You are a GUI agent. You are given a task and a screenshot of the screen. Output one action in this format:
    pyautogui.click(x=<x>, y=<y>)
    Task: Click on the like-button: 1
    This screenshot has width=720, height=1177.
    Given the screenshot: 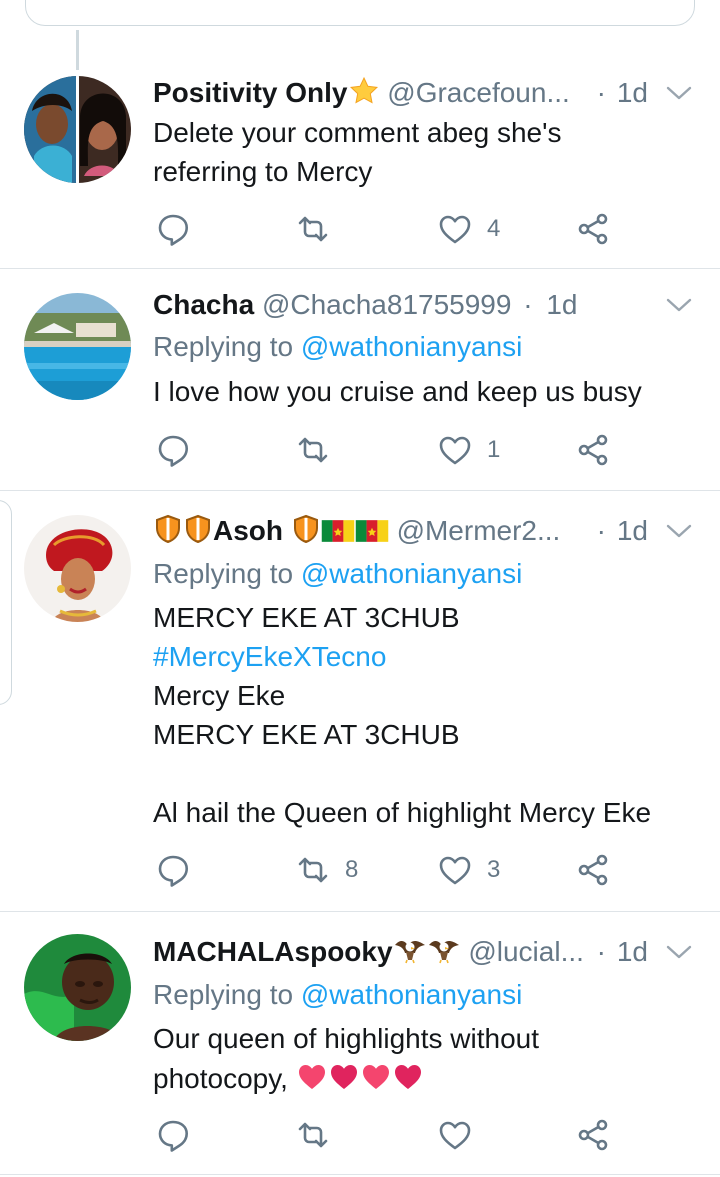 What is the action you would take?
    pyautogui.click(x=468, y=450)
    